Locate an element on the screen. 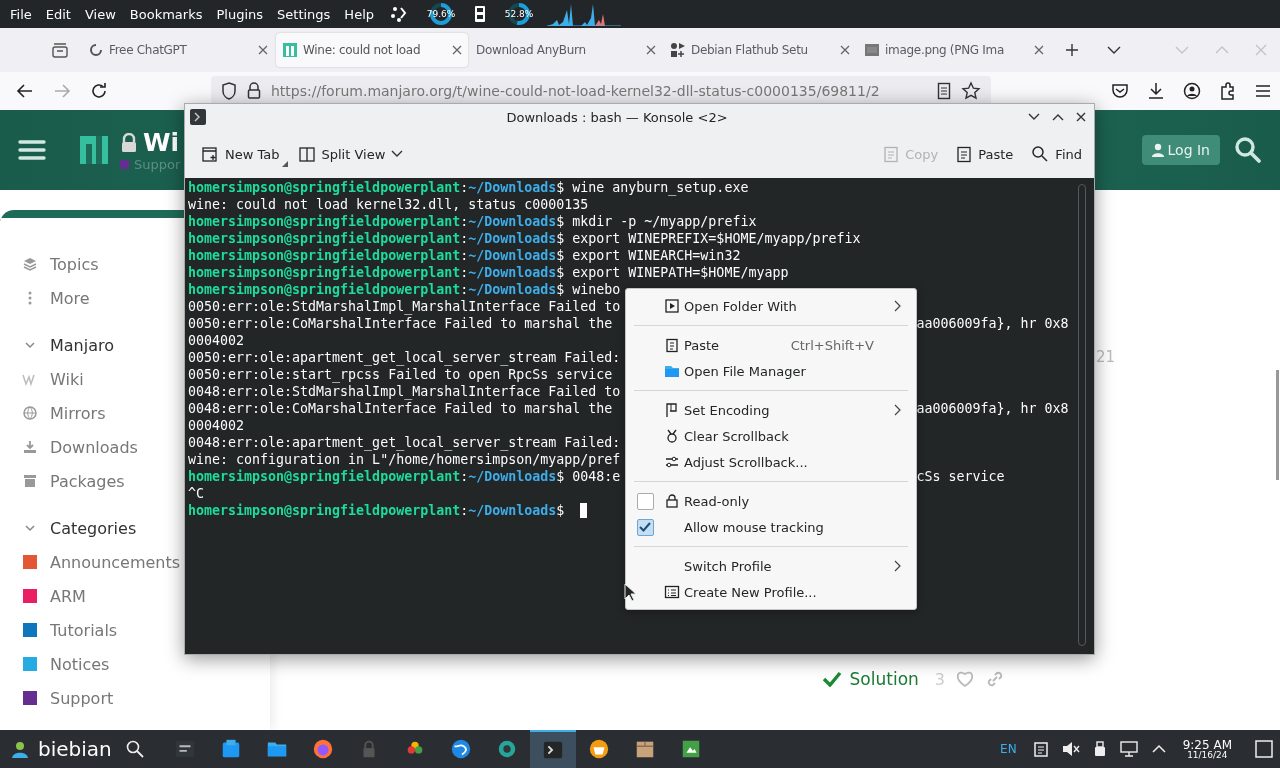  caret-up-icon is located at coordinates (1158, 749).